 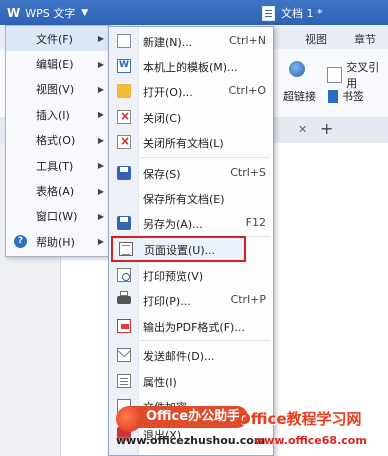 What do you see at coordinates (191, 117) in the screenshot?
I see `menu-close: 关闭(C)` at bounding box center [191, 117].